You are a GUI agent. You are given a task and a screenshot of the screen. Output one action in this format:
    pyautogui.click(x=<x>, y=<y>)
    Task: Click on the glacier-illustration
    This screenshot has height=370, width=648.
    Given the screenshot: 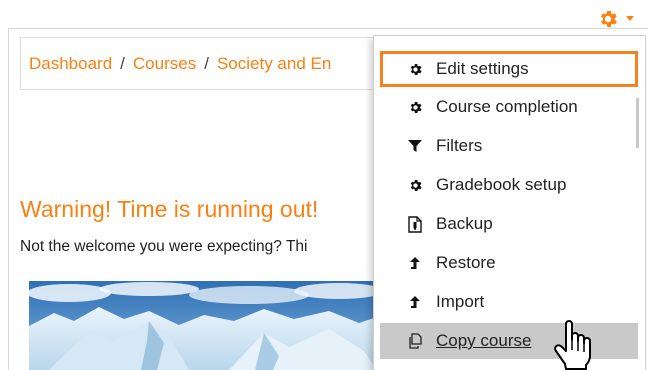 What is the action you would take?
    pyautogui.click(x=203, y=325)
    